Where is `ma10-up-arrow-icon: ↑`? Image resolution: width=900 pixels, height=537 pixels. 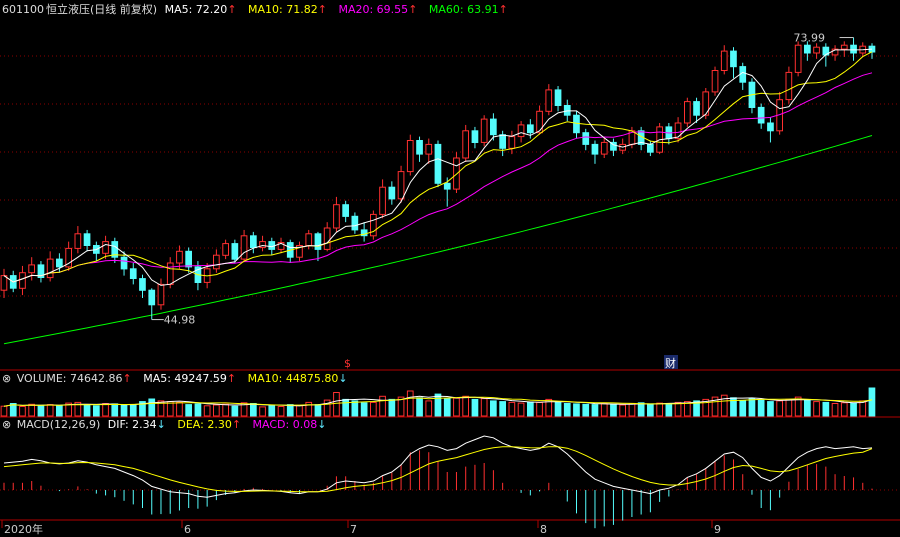
ma10-up-arrow-icon: ↑ is located at coordinates (322, 9).